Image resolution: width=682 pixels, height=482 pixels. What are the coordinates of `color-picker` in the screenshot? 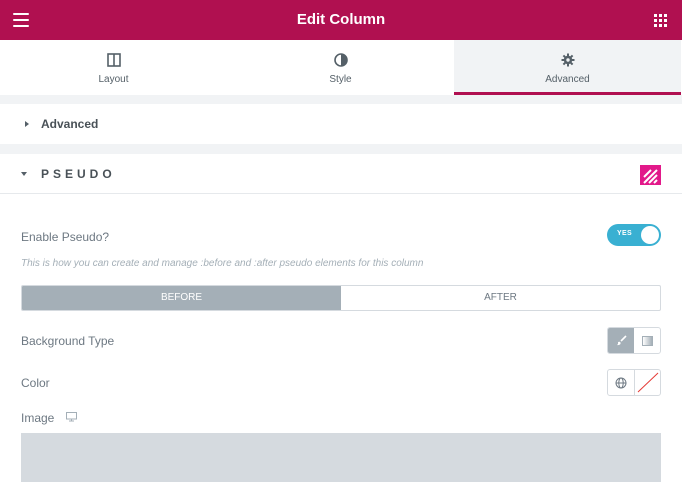 It's located at (634, 382).